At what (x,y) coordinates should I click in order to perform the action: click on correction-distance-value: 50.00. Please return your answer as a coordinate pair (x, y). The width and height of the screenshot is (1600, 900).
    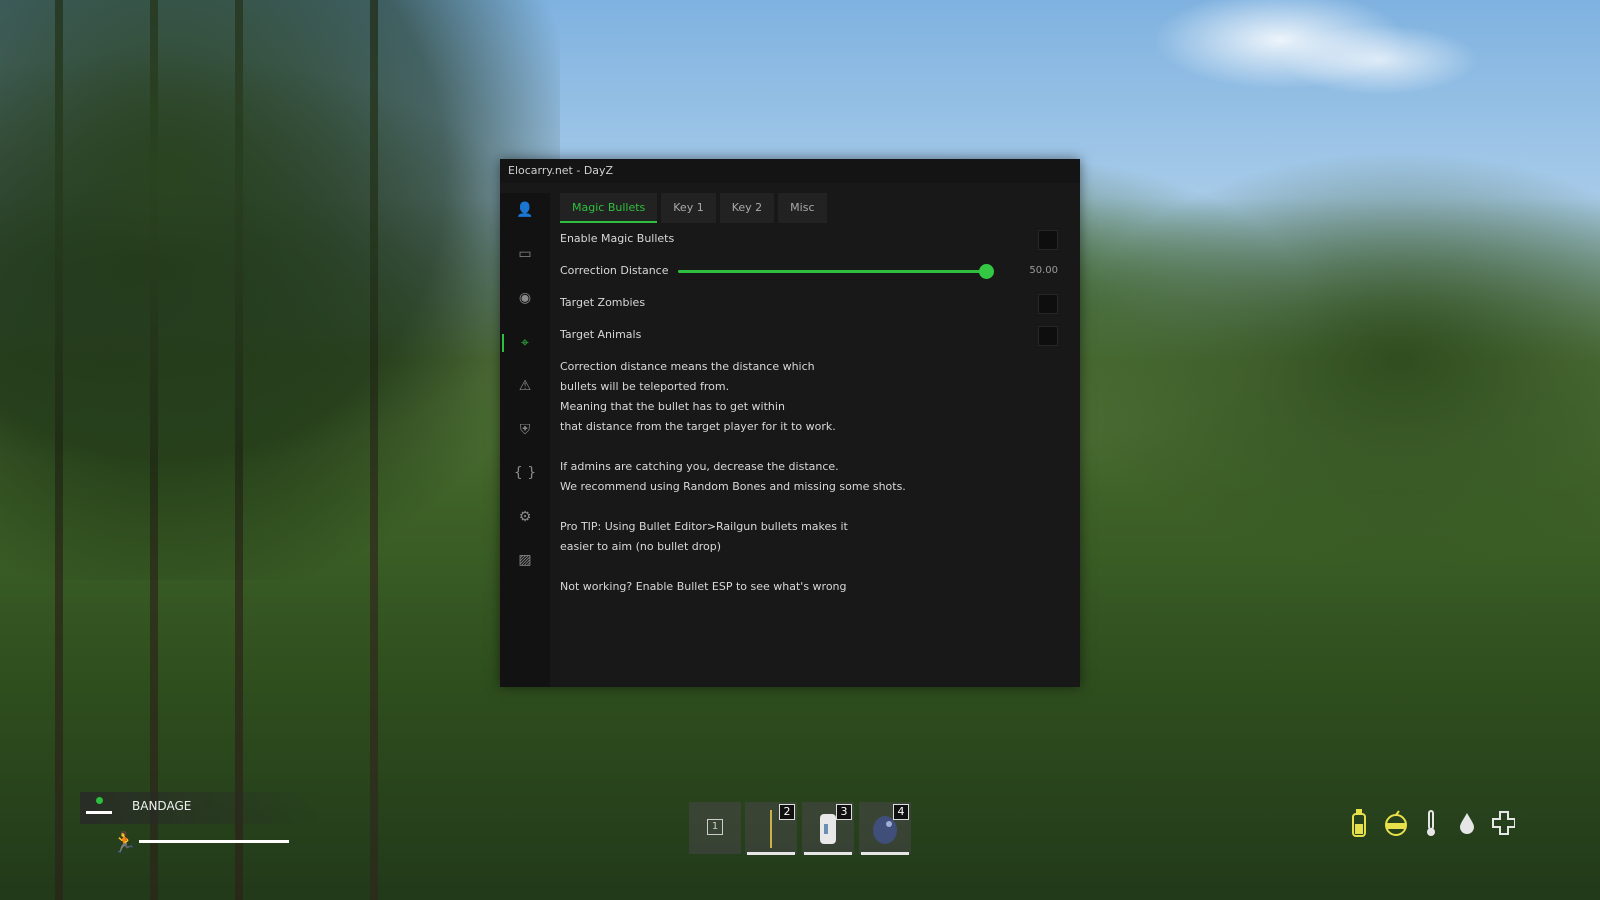
    Looking at the image, I should click on (1043, 270).